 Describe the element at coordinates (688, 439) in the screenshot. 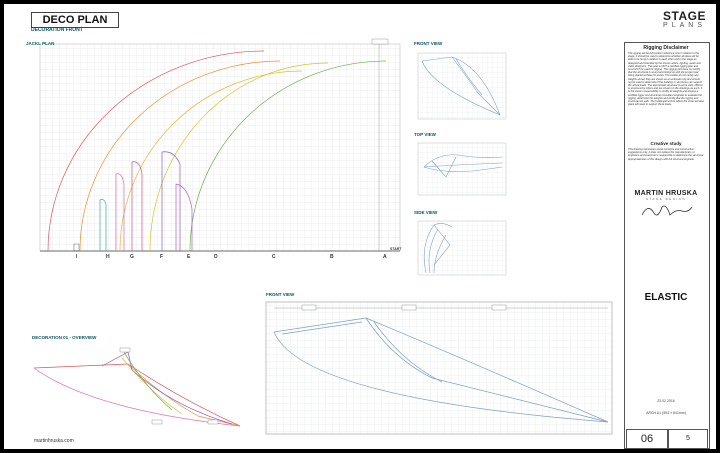

I see `sheet-total: 5` at that location.